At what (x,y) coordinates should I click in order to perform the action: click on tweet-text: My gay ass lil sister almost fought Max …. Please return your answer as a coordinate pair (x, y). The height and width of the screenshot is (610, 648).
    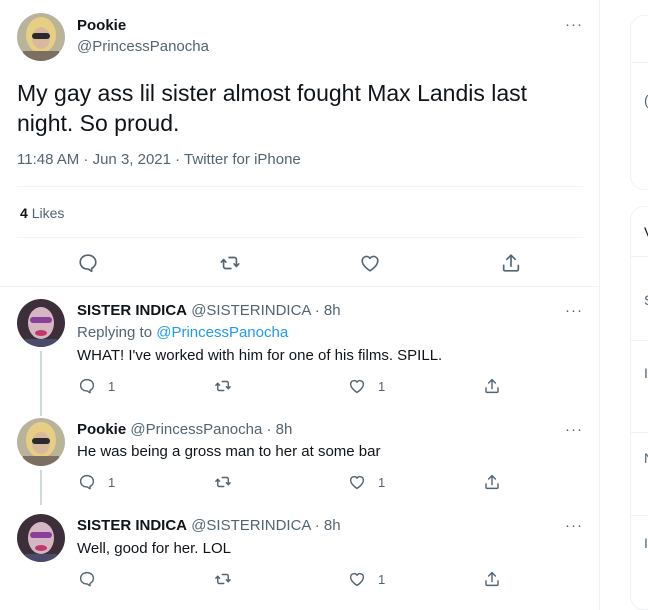
    Looking at the image, I should click on (272, 108).